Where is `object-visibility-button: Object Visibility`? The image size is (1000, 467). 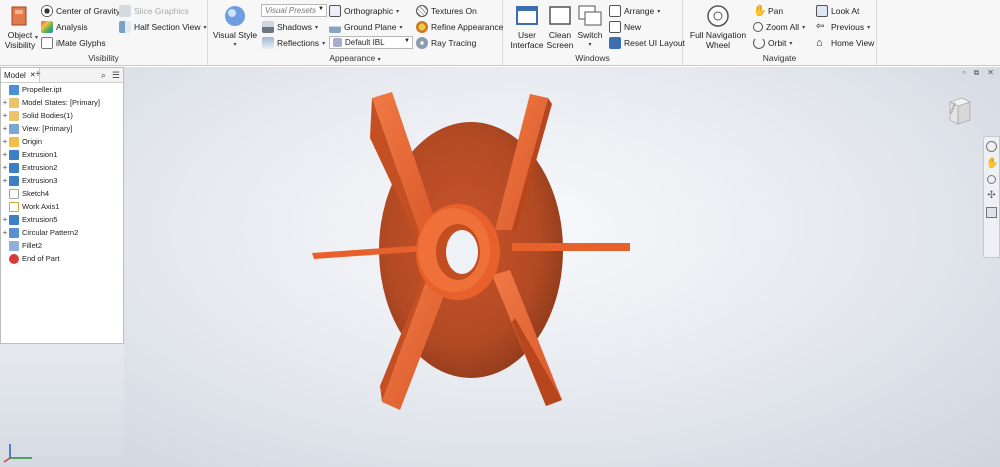 object-visibility-button: Object Visibility is located at coordinates (20, 27).